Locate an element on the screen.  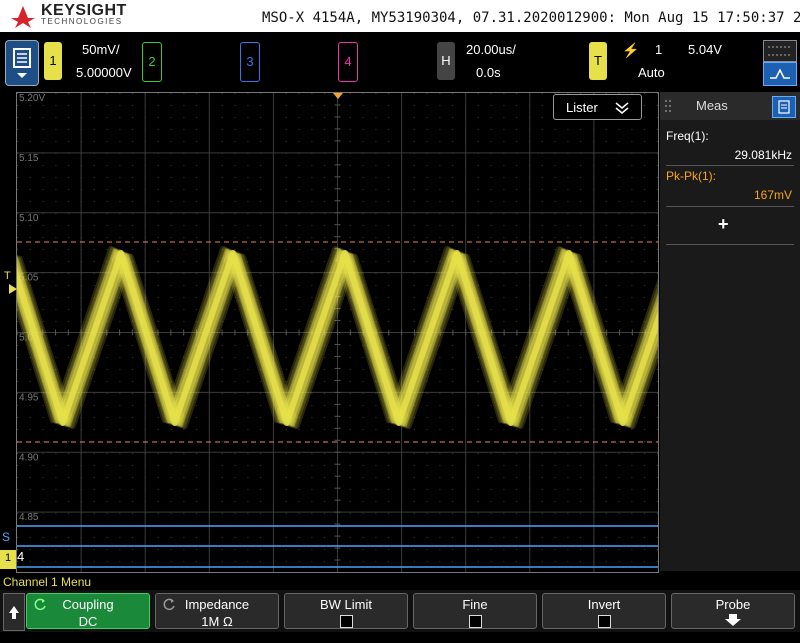
menu-icon is located at coordinates (22, 63).